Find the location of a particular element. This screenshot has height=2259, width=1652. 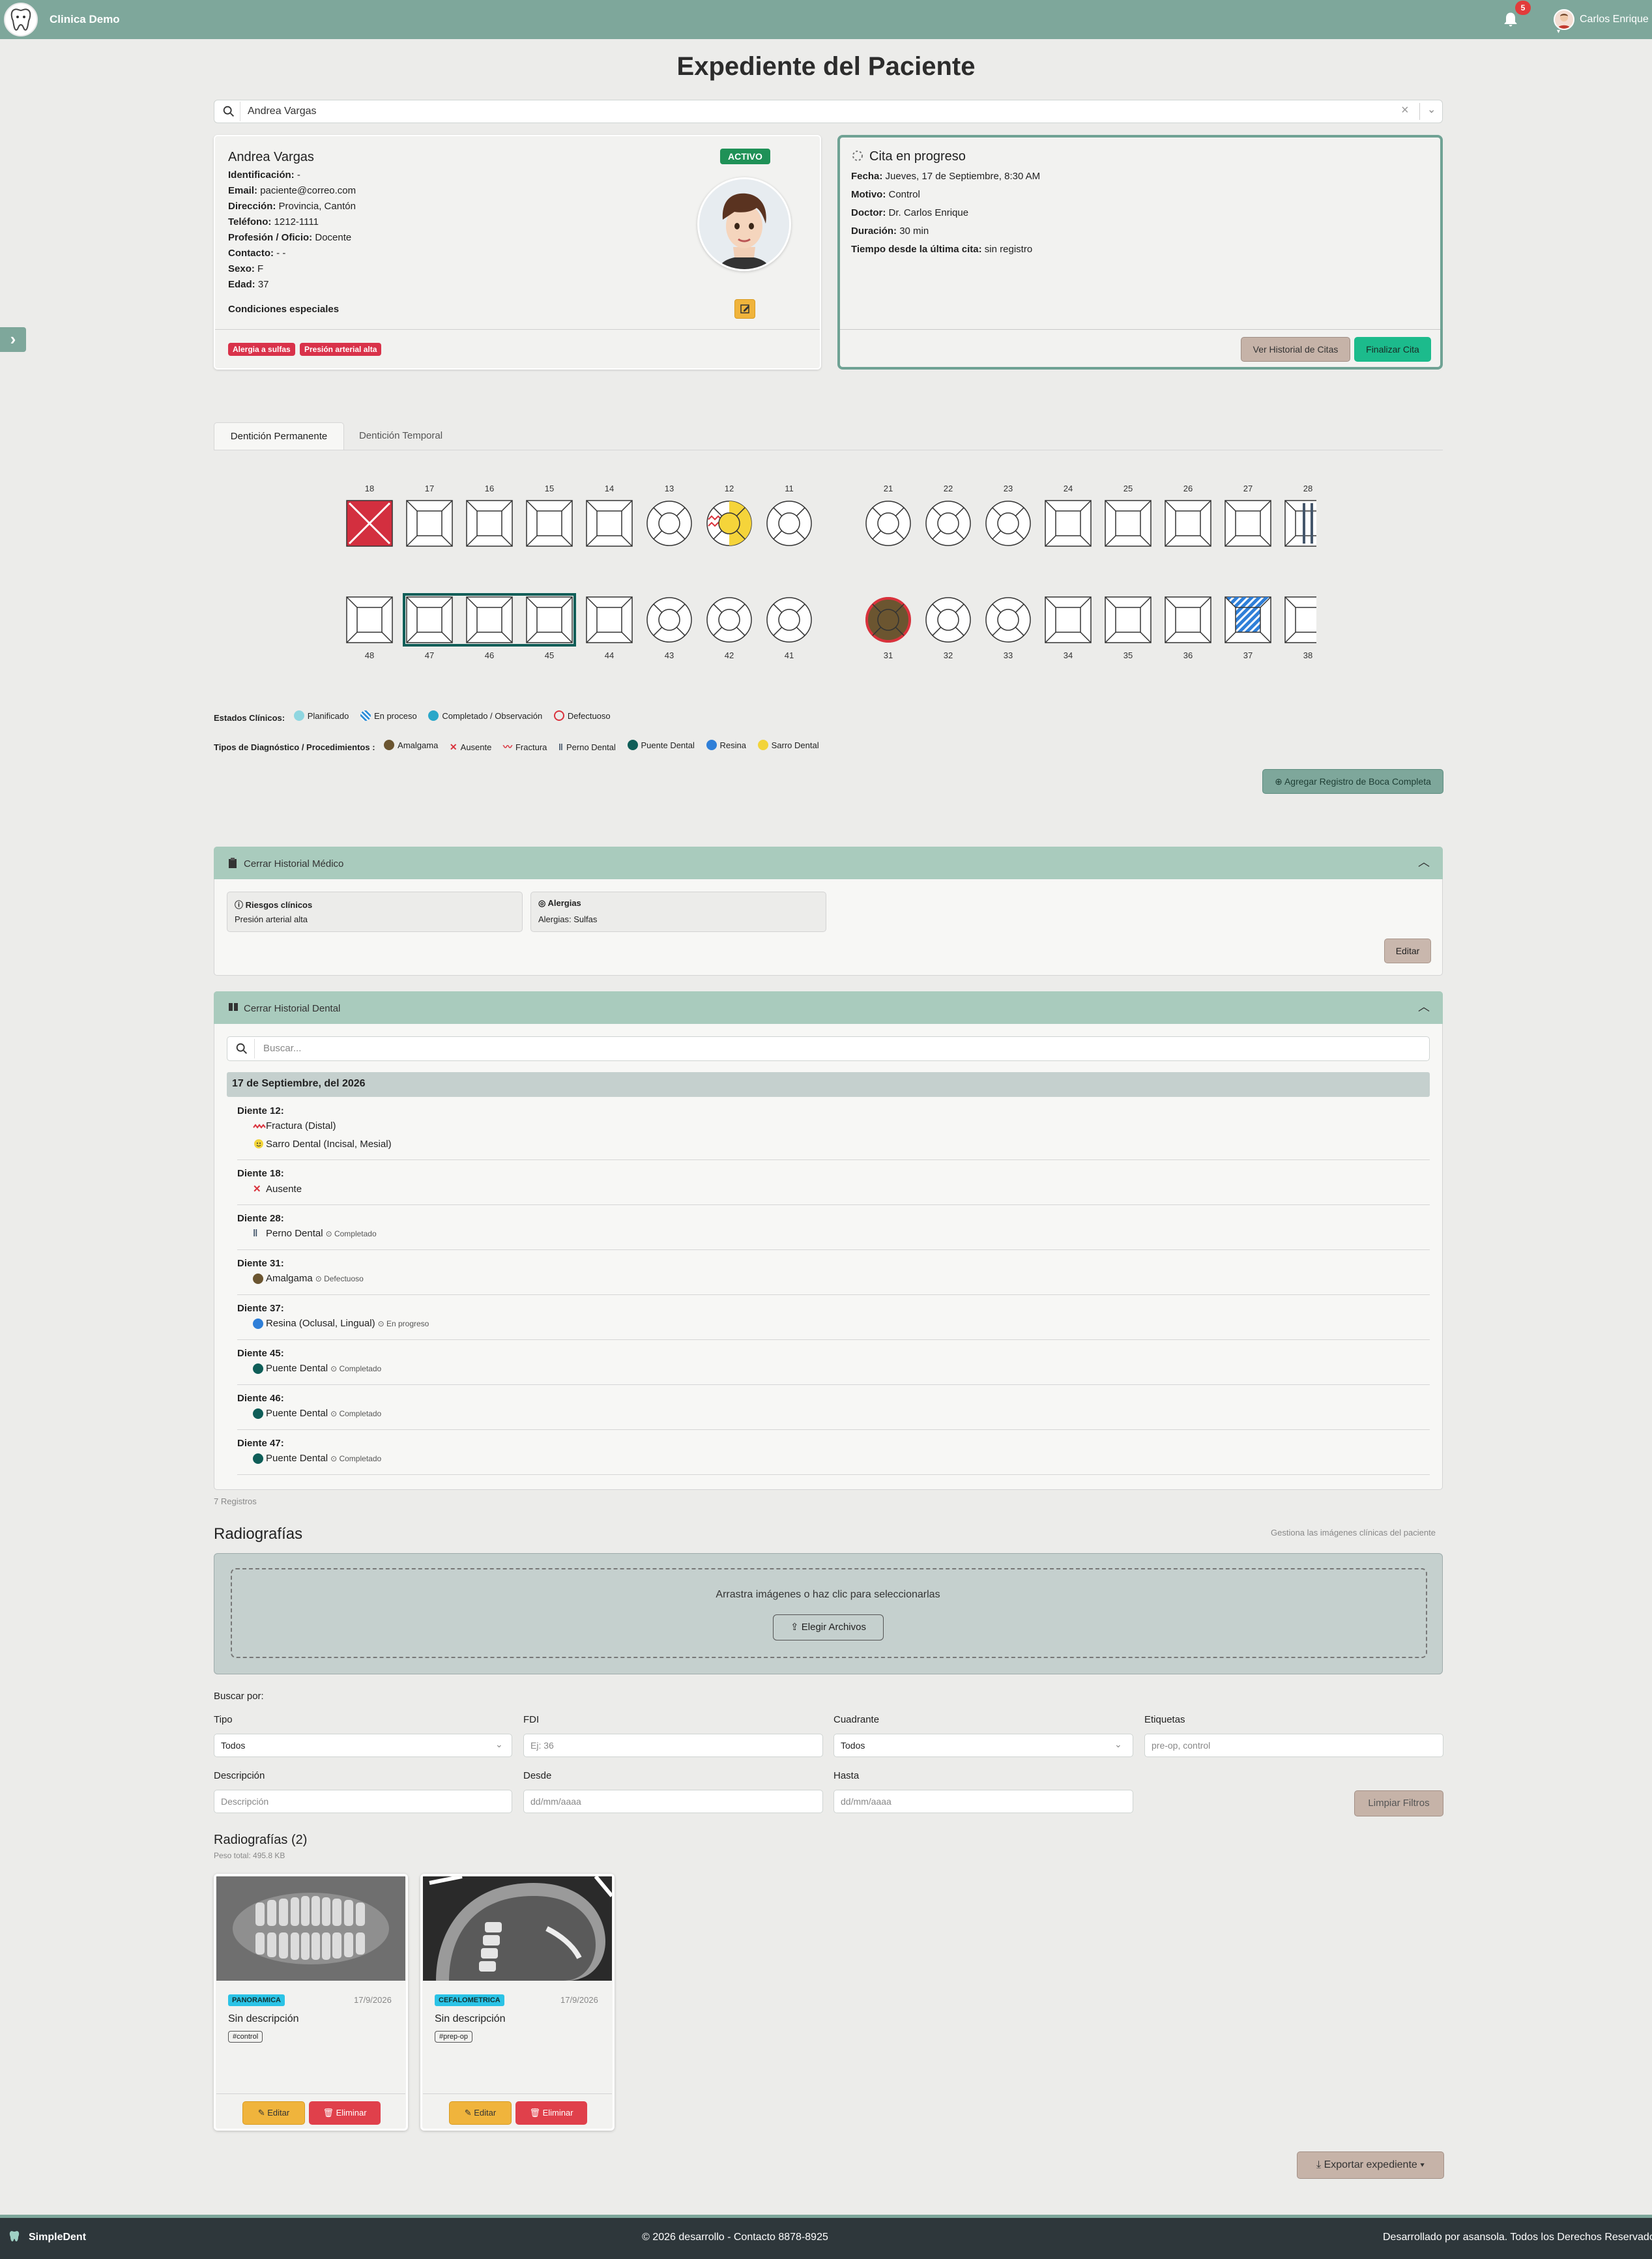

tooth-15: 15 is located at coordinates (549, 515).